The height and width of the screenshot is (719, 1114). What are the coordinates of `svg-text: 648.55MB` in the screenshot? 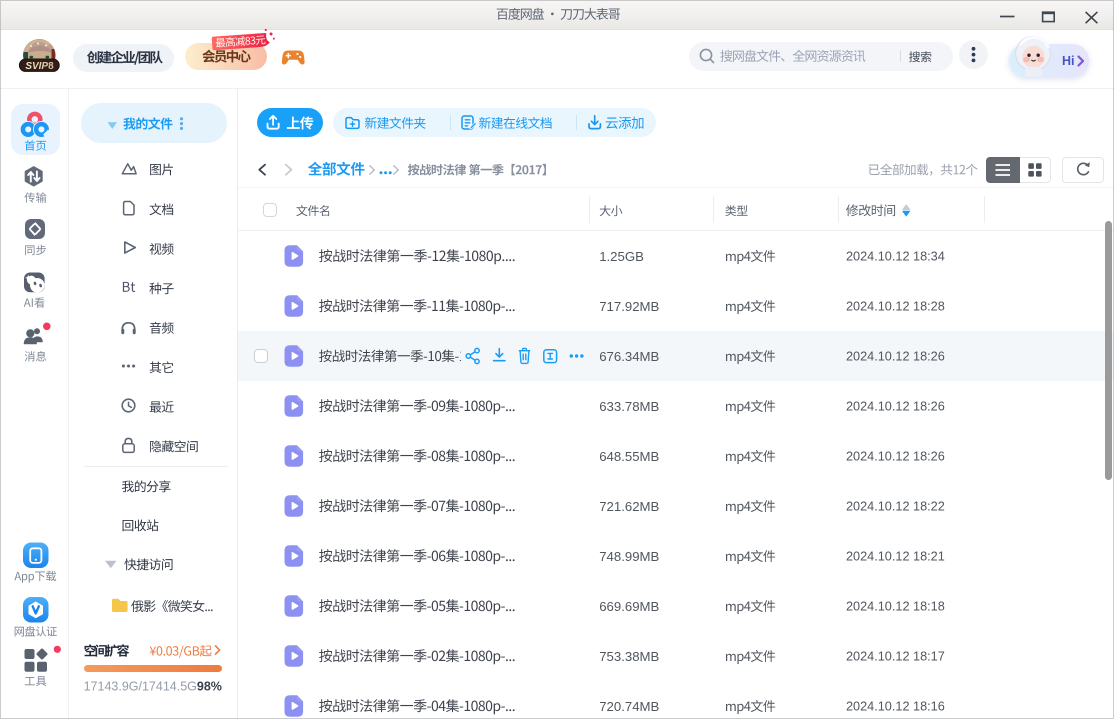 It's located at (629, 456).